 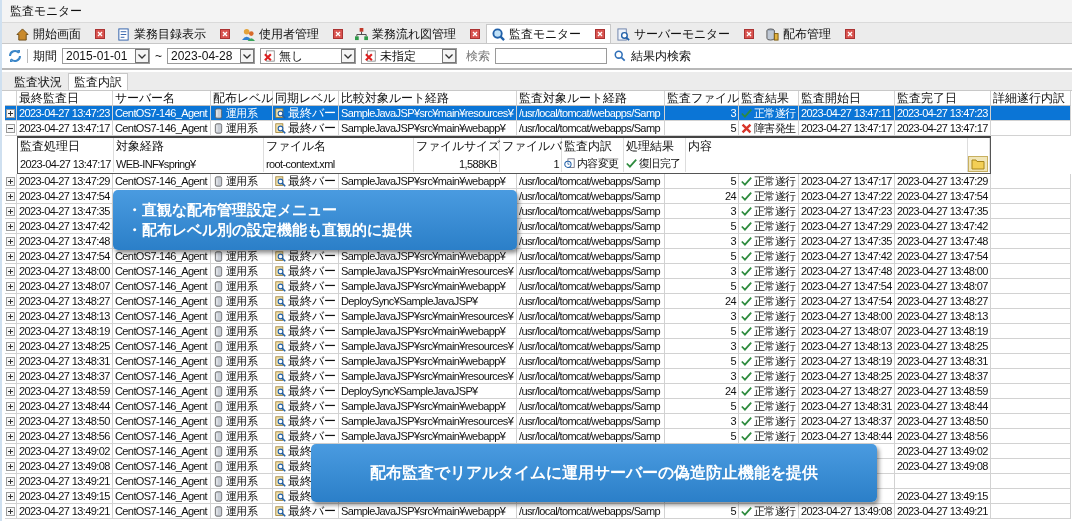 What do you see at coordinates (538, 181) in the screenshot?
I see `table-row: 2023-04-27 13:47:29 CentOS7-146_Agent 運用系 最終バー SampleJavaJSP¥src¥main¥webapp¥ /usr/local/tomcat/webapps/Samp 5 正常遂行 2023-04-27 13:47:17 2023-04-27 13:47:29` at bounding box center [538, 181].